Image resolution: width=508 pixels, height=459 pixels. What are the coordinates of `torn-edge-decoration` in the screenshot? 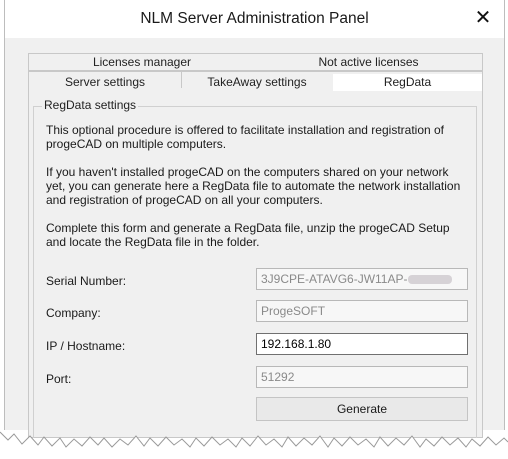 It's located at (254, 445).